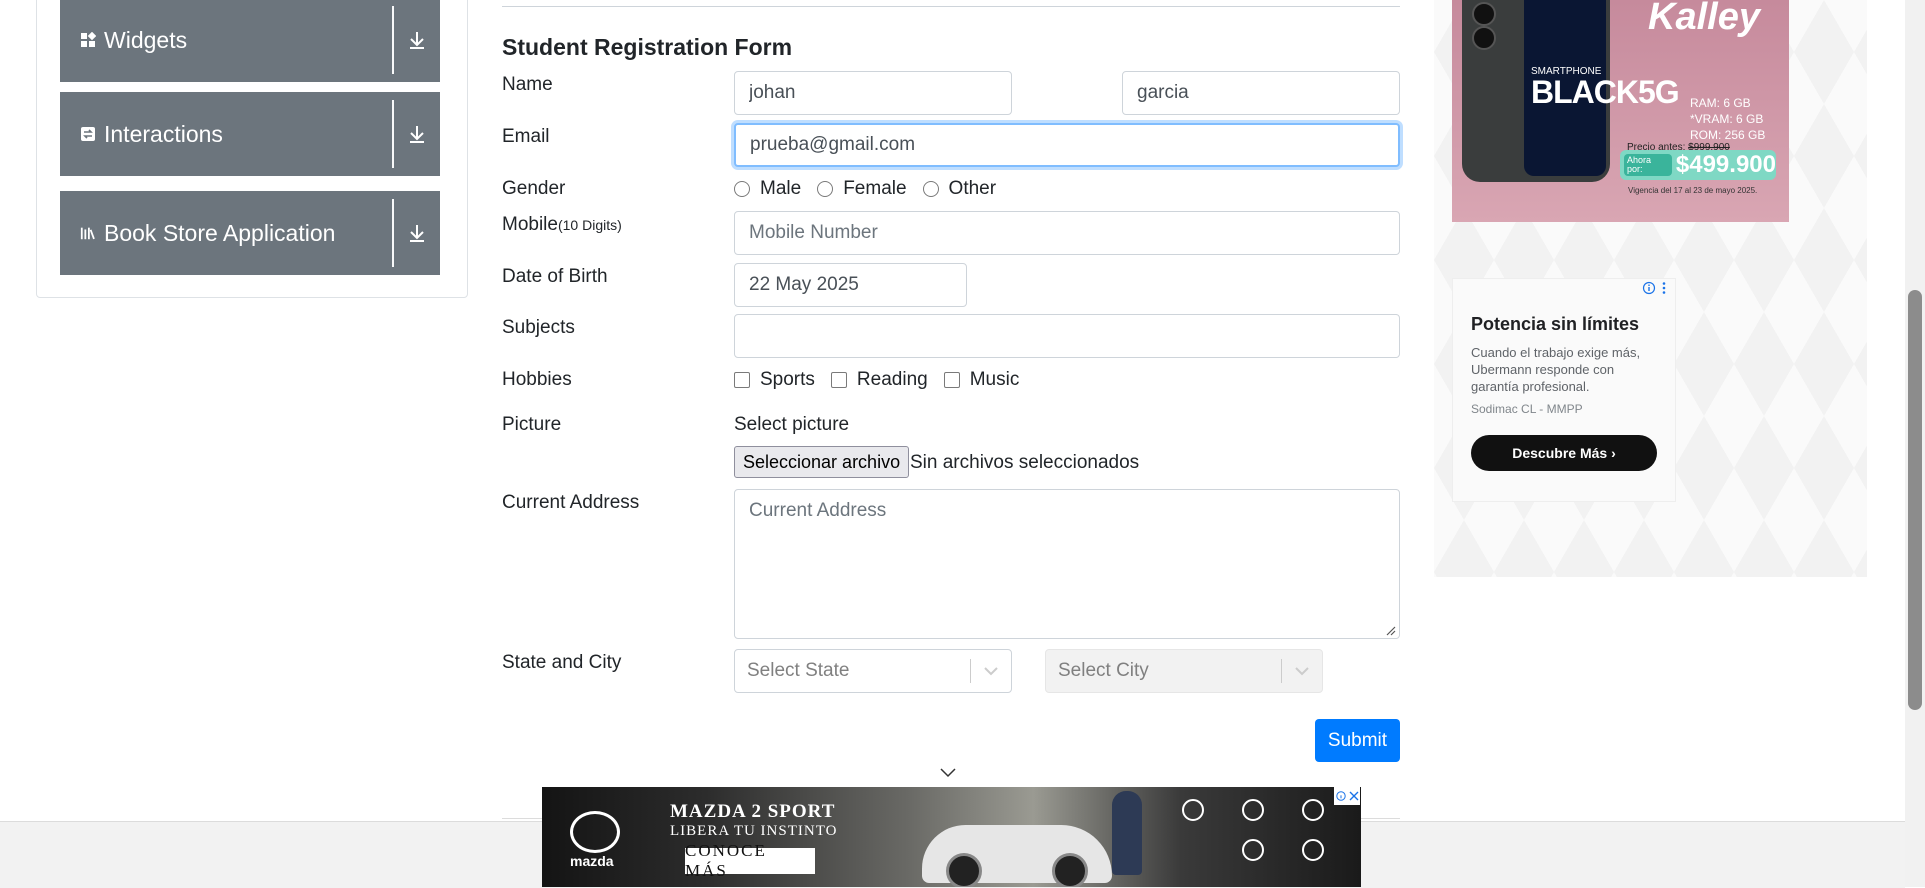  Describe the element at coordinates (250, 134) in the screenshot. I see `sidebar-group-interactions: Interactions` at that location.